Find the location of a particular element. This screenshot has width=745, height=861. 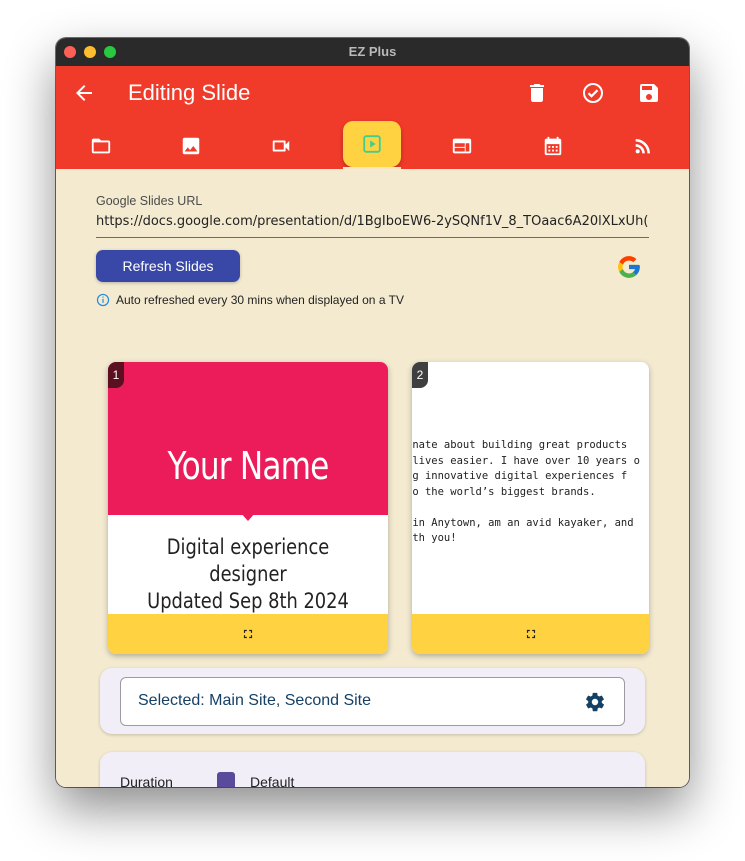

title-bar: EZ Plus is located at coordinates (372, 52).